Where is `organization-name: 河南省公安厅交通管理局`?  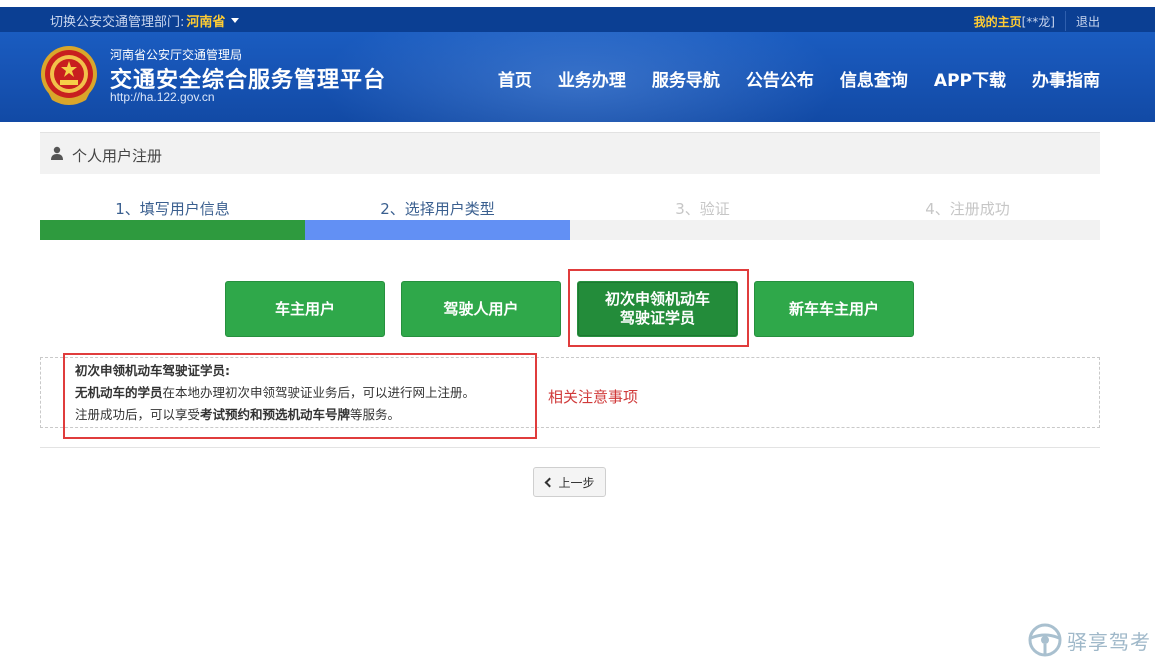
organization-name: 河南省公安厅交通管理局 is located at coordinates (176, 55).